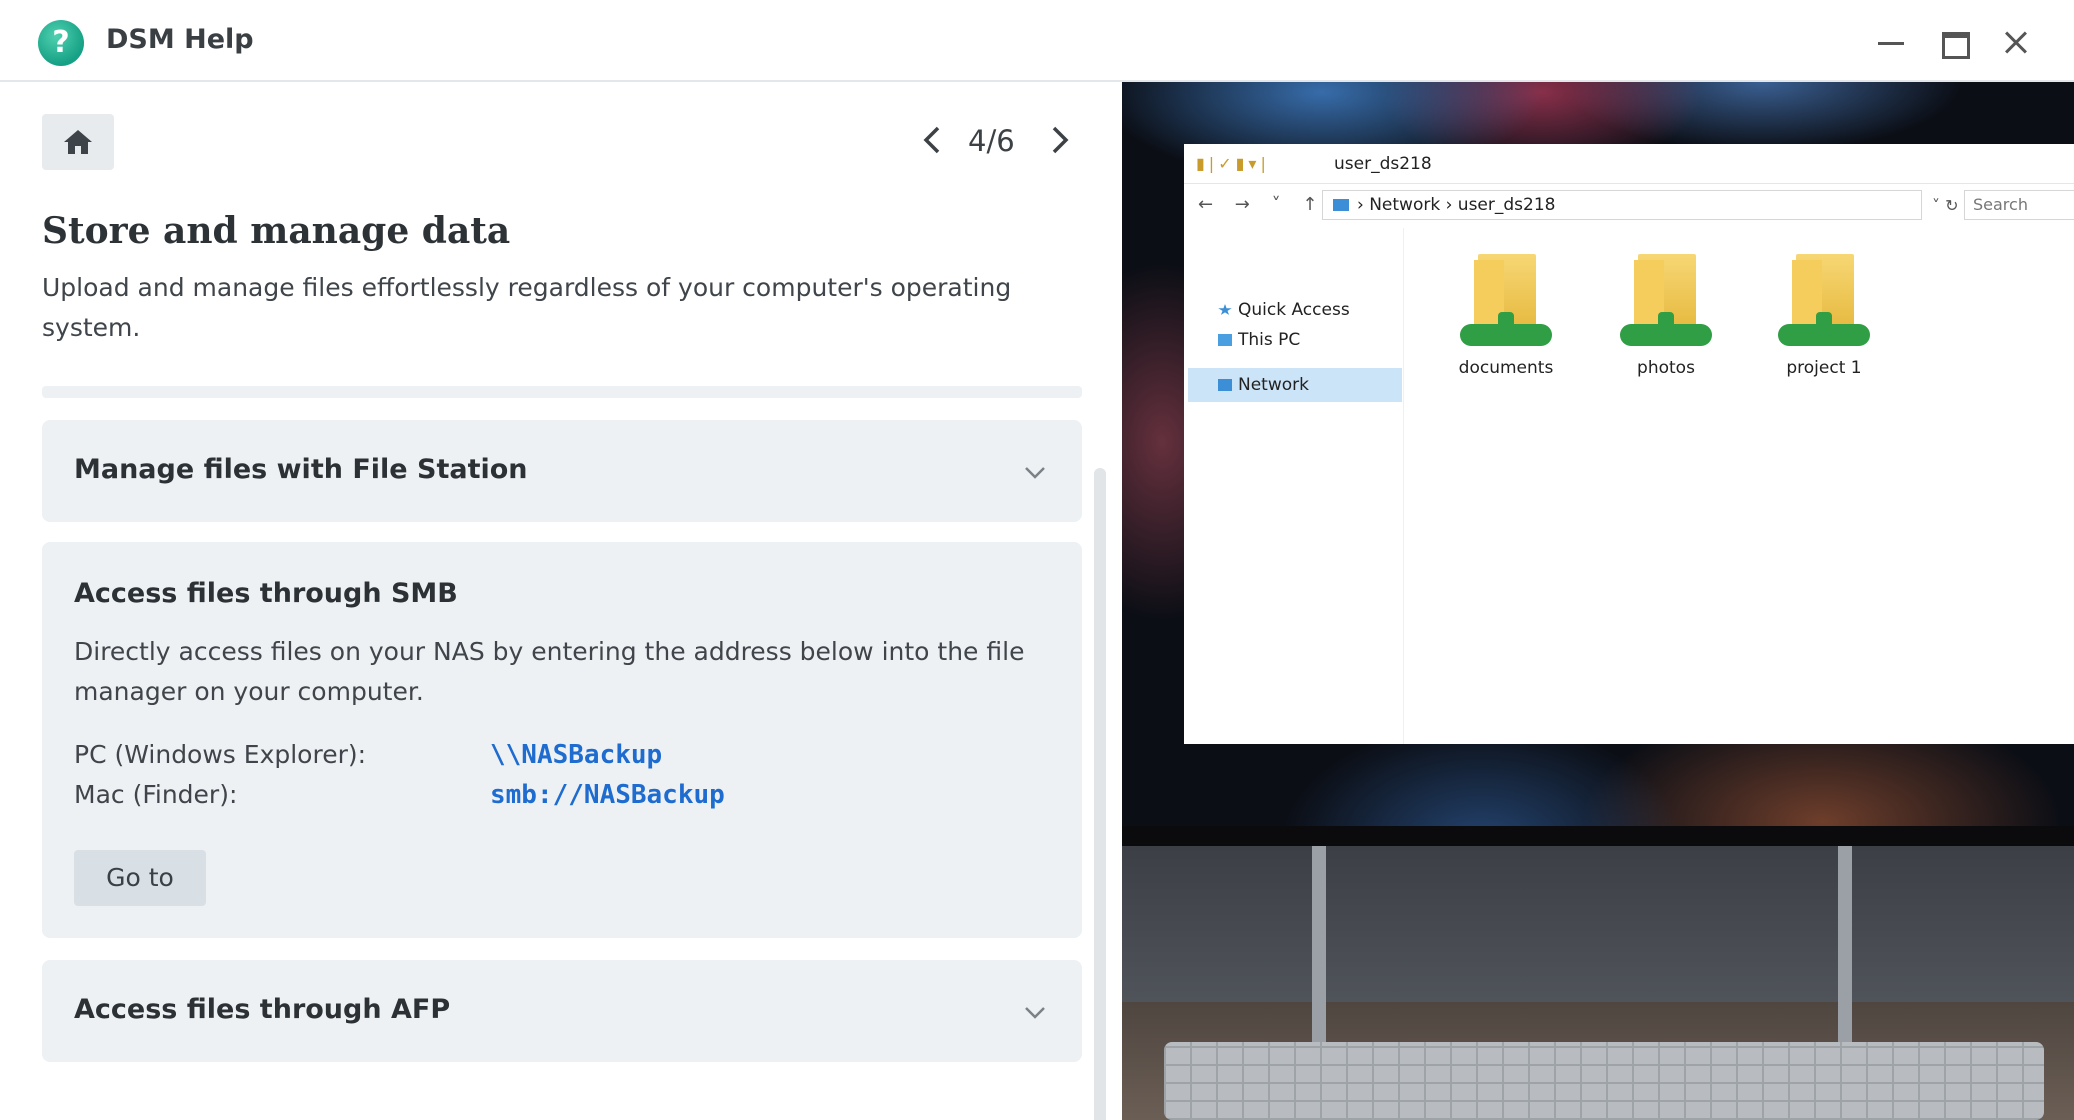 Image resolution: width=2074 pixels, height=1120 pixels. Describe the element at coordinates (1622, 205) in the screenshot. I see `address-bar: › Network › user_ds218` at that location.